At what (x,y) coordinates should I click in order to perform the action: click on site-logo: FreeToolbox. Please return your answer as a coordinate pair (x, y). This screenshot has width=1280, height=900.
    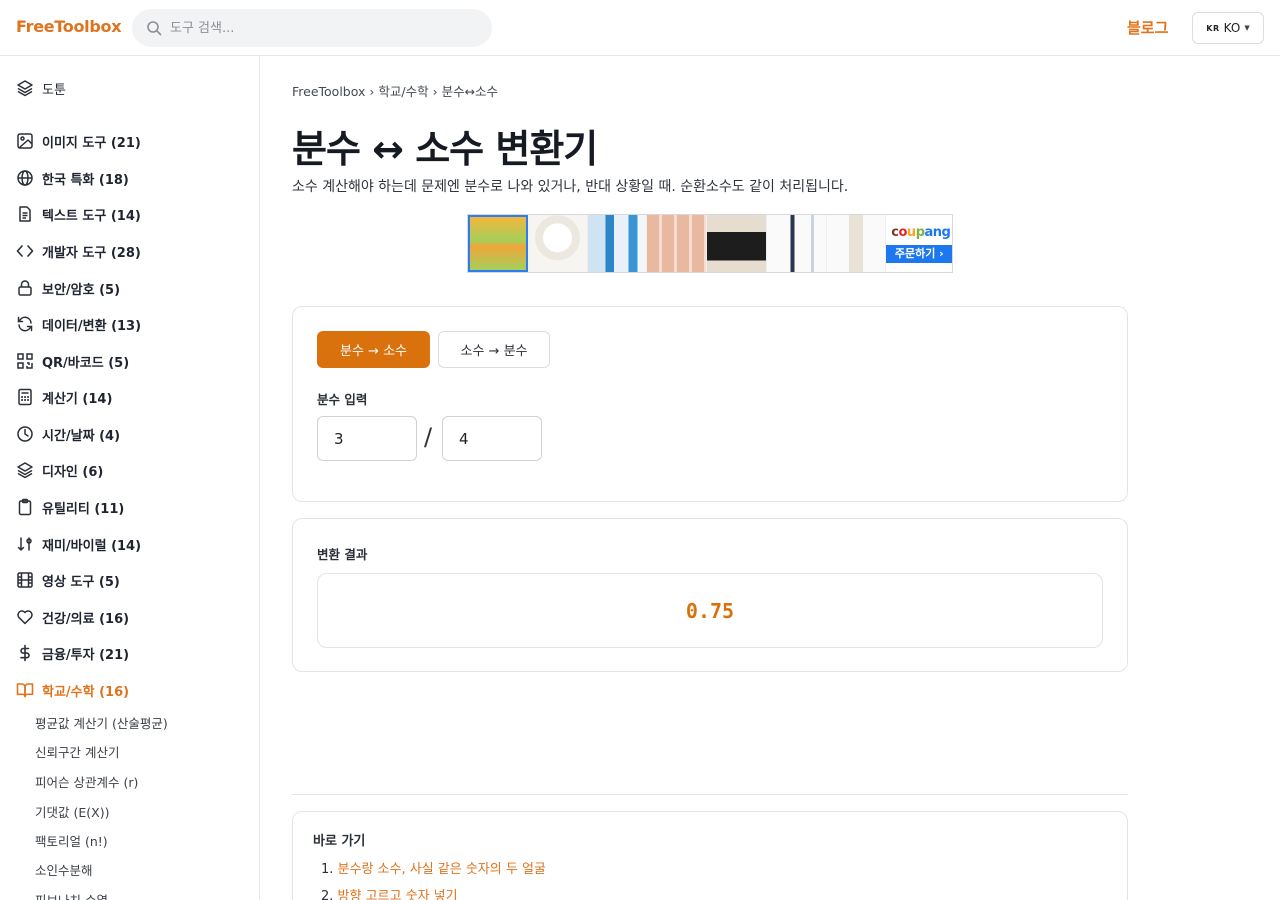
    Looking at the image, I should click on (69, 26).